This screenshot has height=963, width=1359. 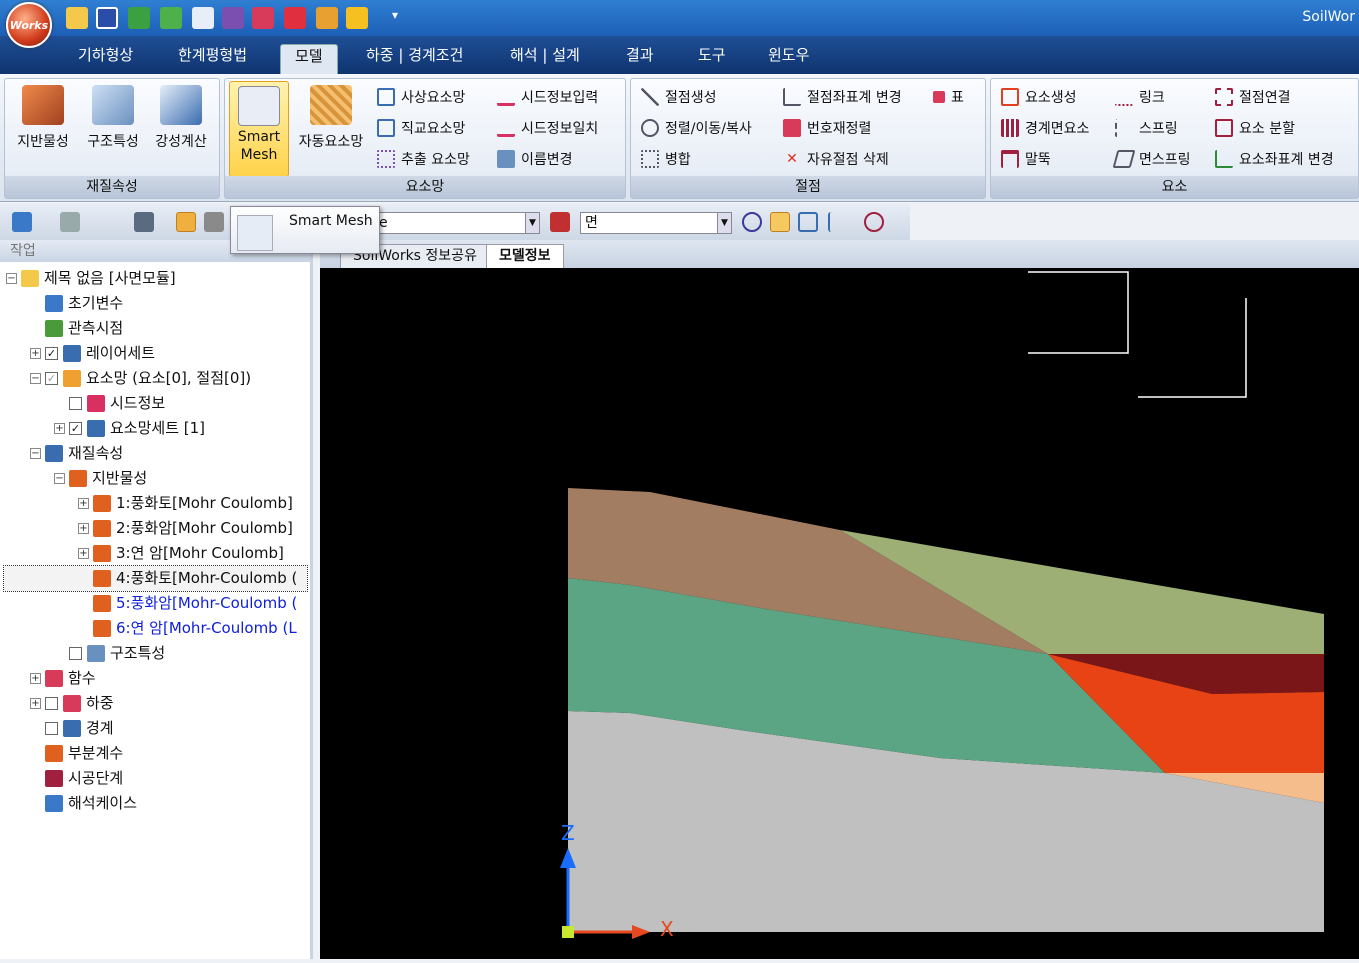 What do you see at coordinates (457, 223) in the screenshot?
I see `selection-filter-combo: e ▼` at bounding box center [457, 223].